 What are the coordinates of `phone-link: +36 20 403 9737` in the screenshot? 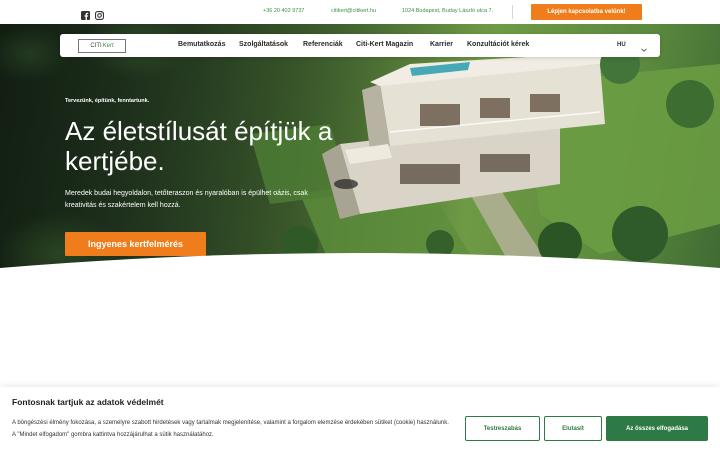 It's located at (283, 11).